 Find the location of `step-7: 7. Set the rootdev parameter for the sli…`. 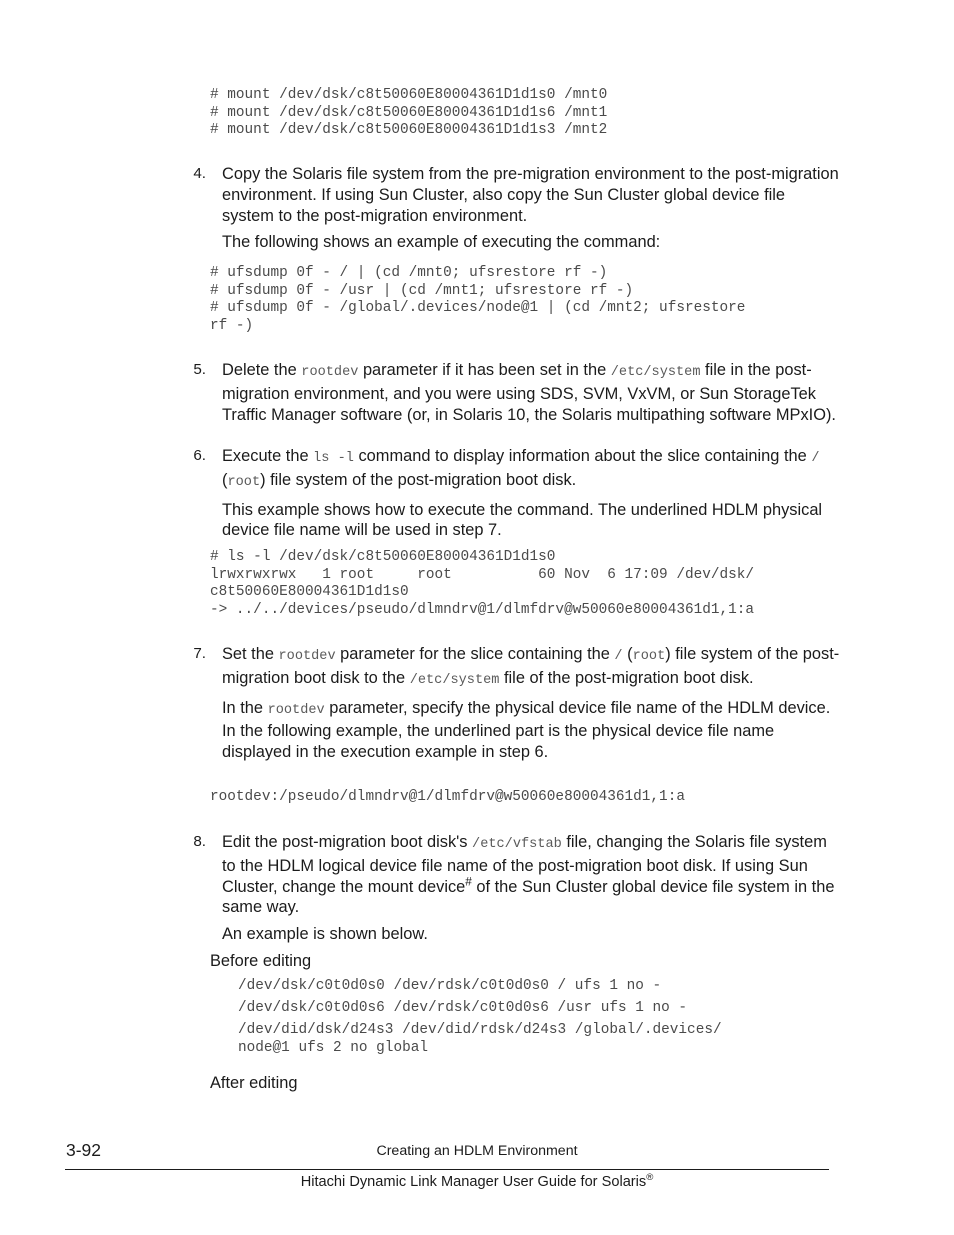

step-7: 7. Set the rootdev parameter for the sli… is located at coordinates (510, 703).